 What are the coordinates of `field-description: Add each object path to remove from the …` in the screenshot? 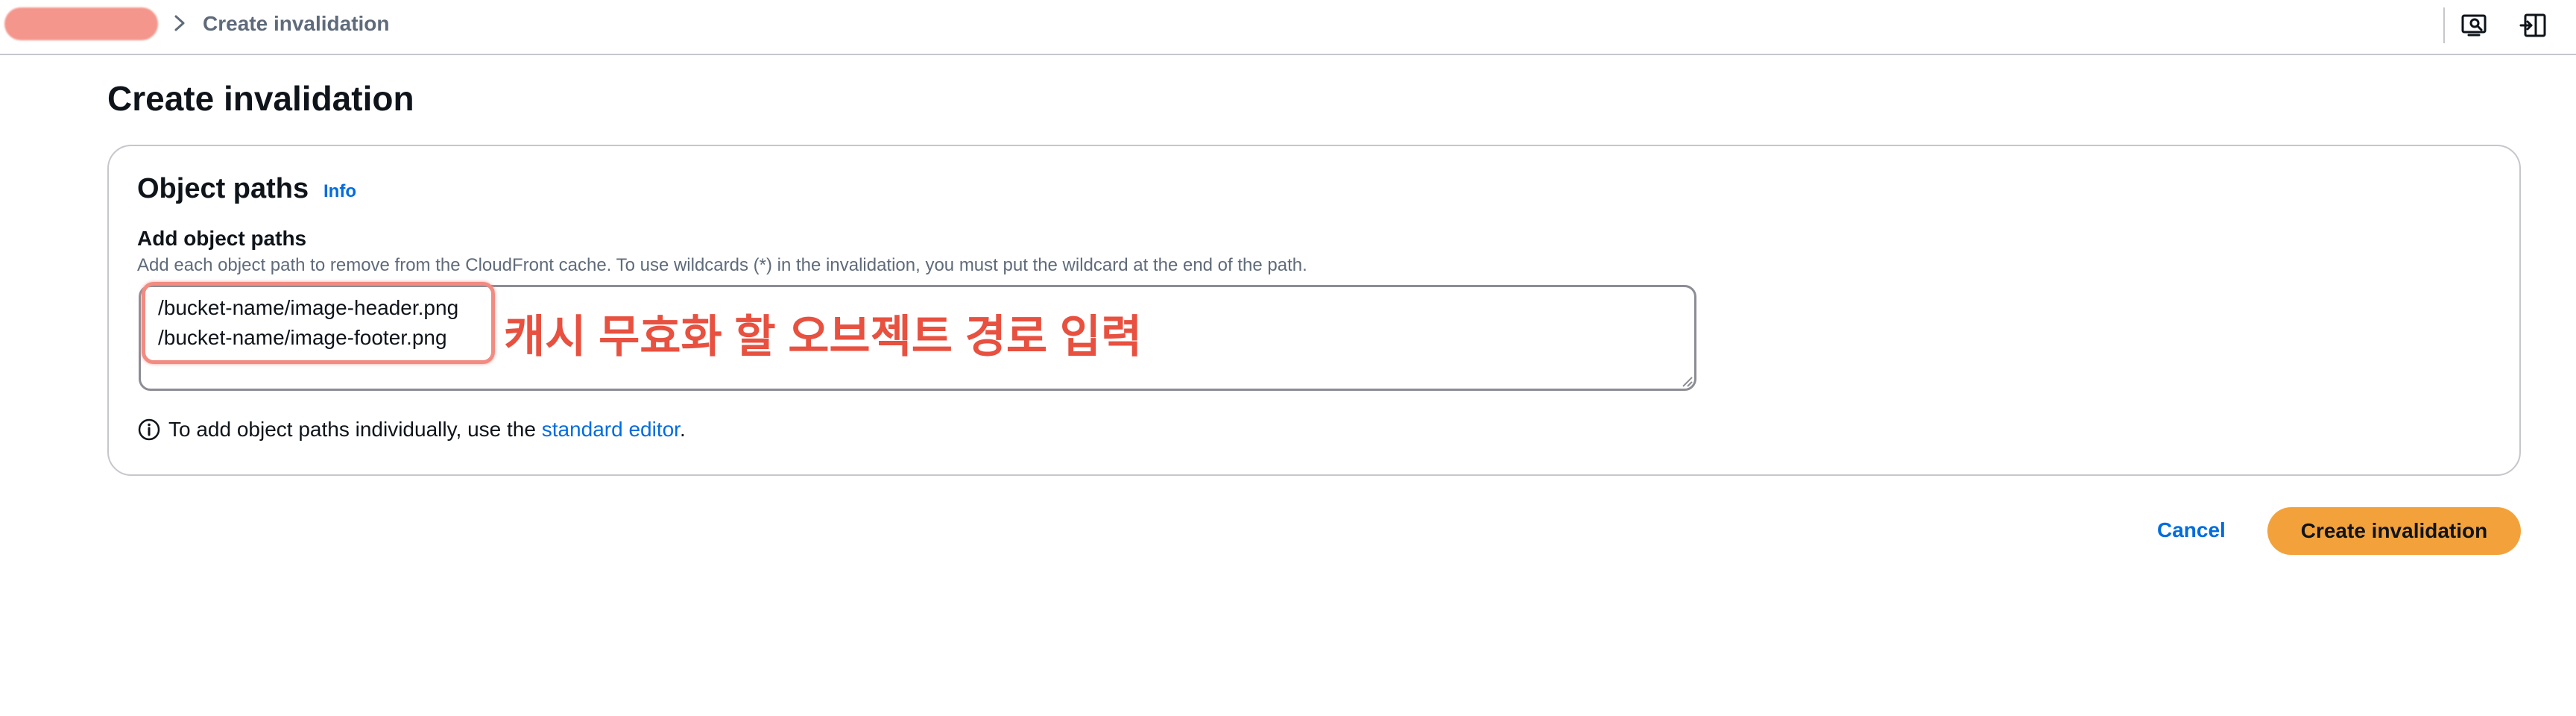 It's located at (722, 265).